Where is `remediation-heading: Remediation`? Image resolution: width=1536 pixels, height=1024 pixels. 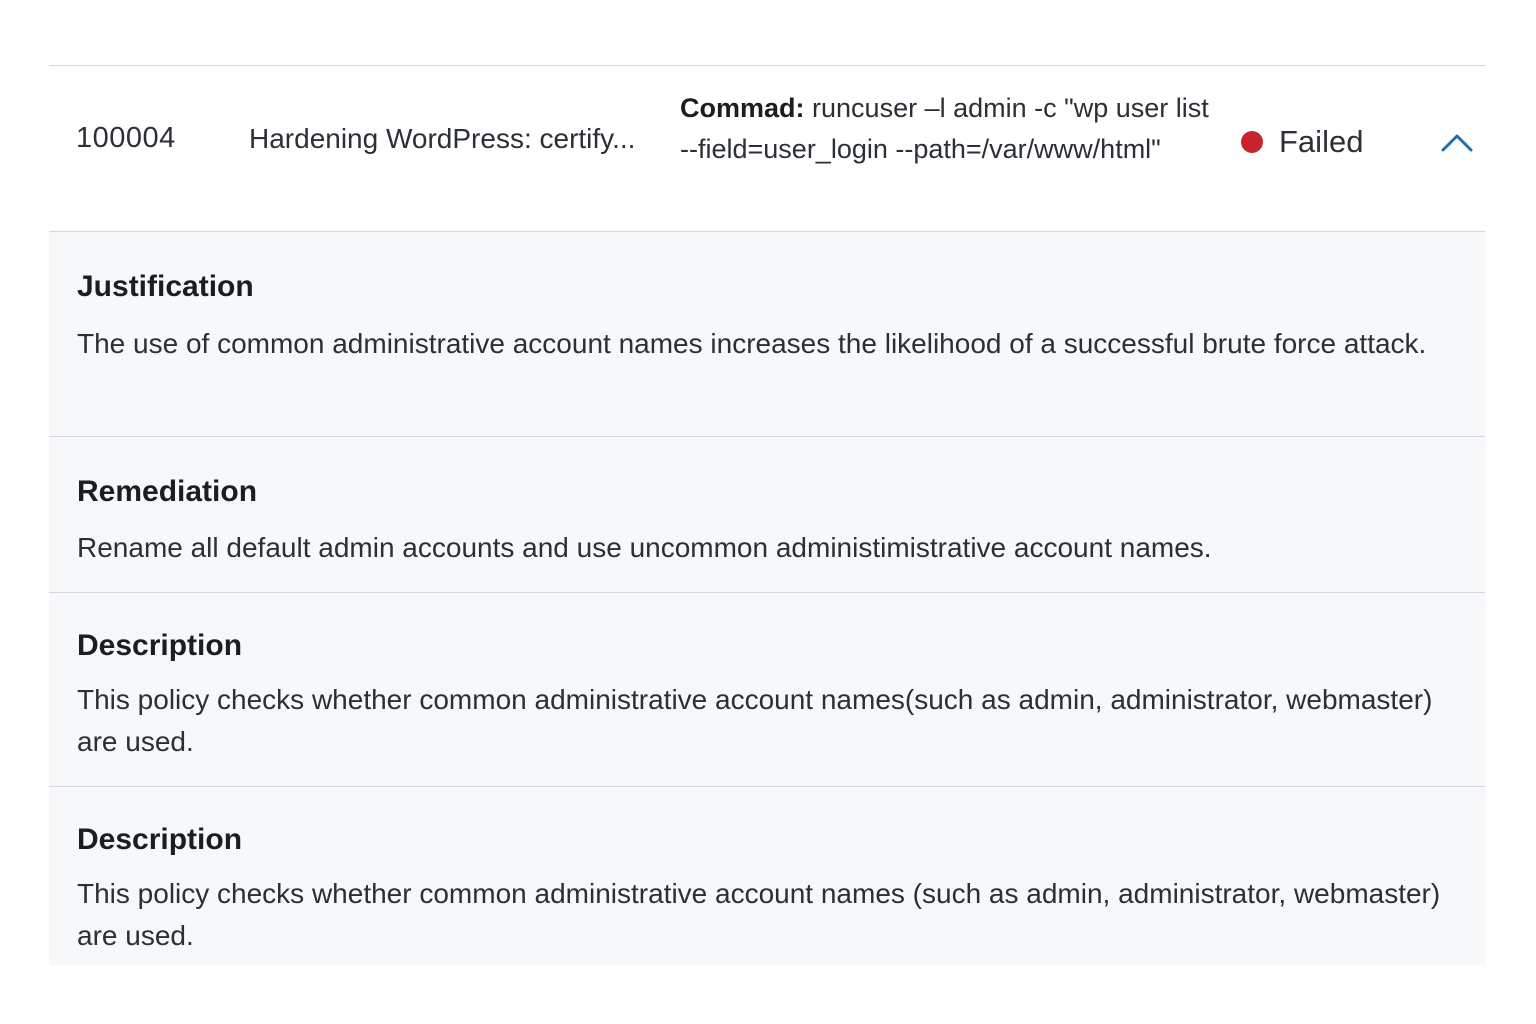 remediation-heading: Remediation is located at coordinates (167, 491).